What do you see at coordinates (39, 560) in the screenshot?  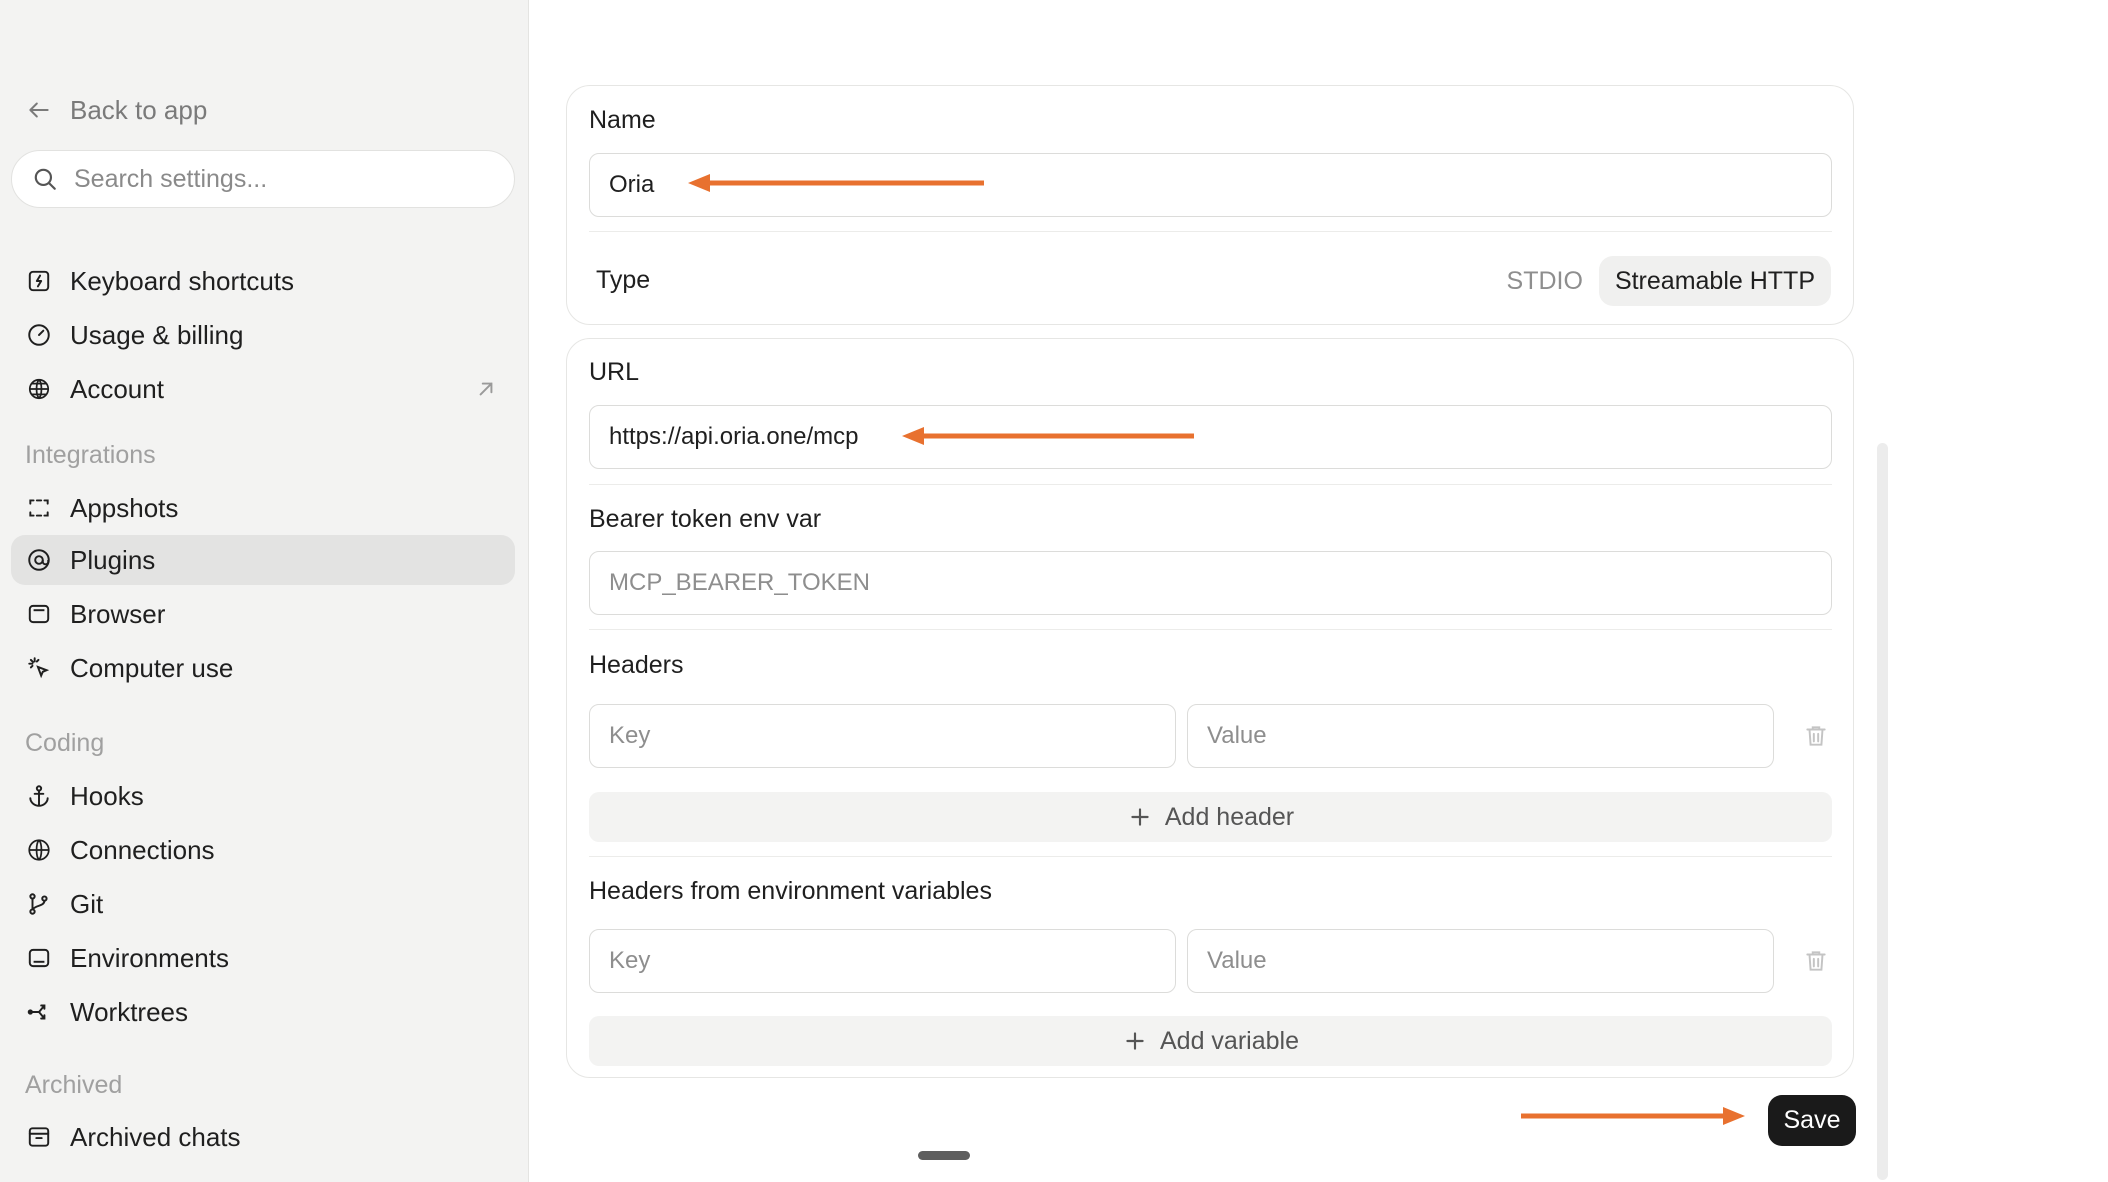 I see `plugins-icon` at bounding box center [39, 560].